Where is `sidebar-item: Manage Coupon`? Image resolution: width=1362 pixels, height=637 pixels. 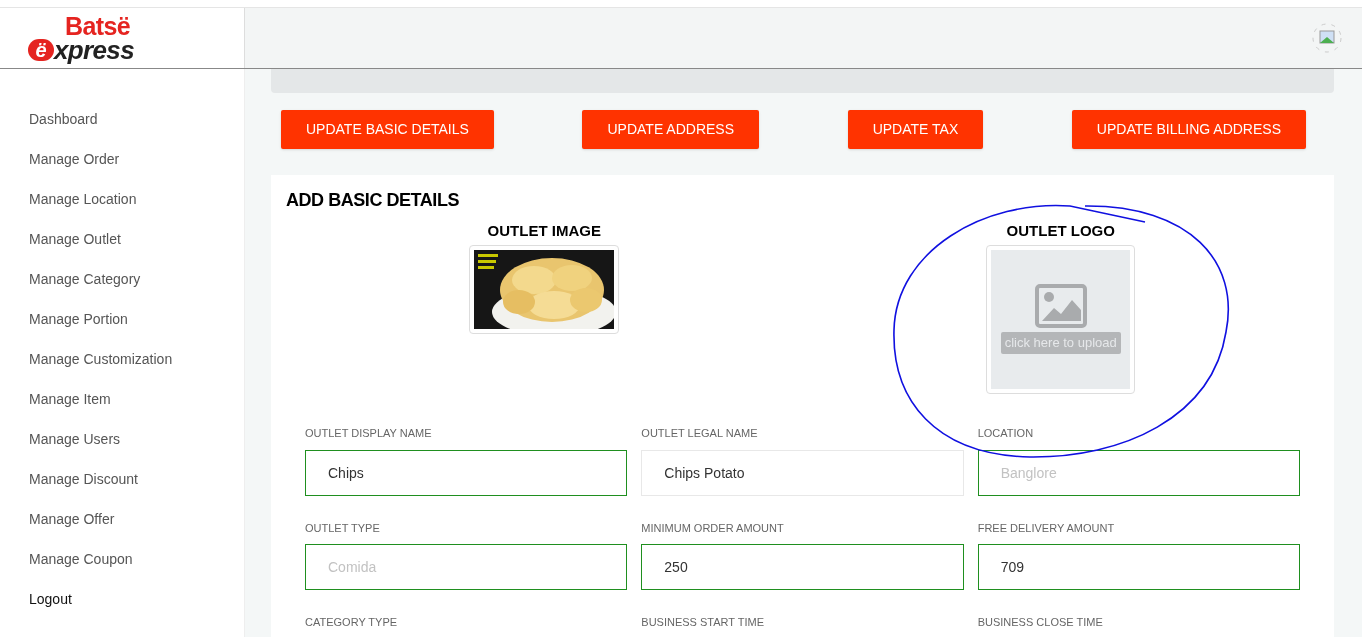 sidebar-item: Manage Coupon is located at coordinates (81, 559).